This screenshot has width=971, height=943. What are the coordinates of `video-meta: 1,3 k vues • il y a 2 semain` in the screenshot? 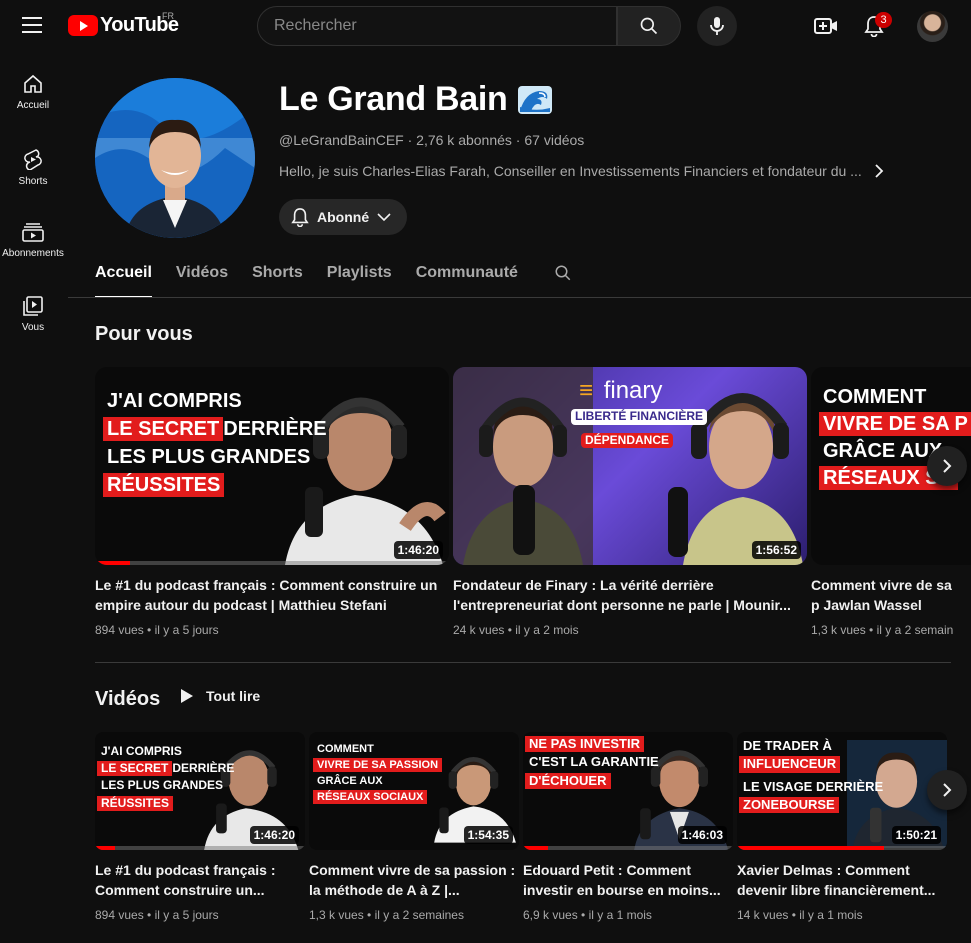 It's located at (882, 630).